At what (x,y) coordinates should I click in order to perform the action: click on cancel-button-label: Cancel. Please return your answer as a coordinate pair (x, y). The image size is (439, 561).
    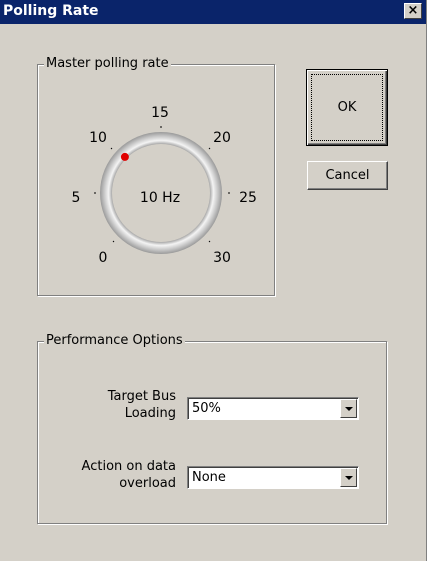
    Looking at the image, I should click on (347, 175).